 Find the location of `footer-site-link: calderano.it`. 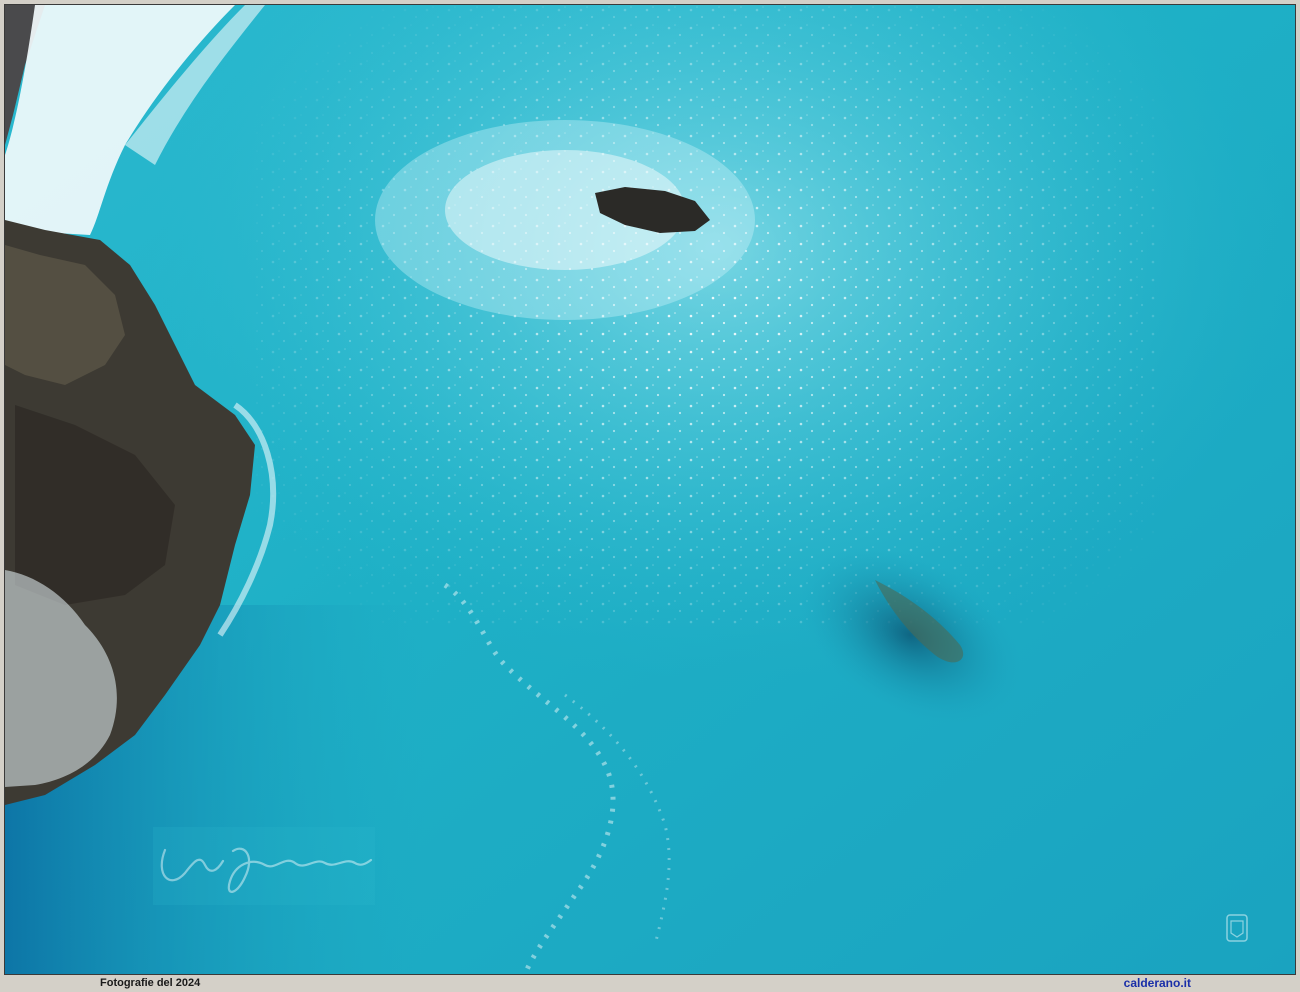

footer-site-link: calderano.it is located at coordinates (1157, 983).